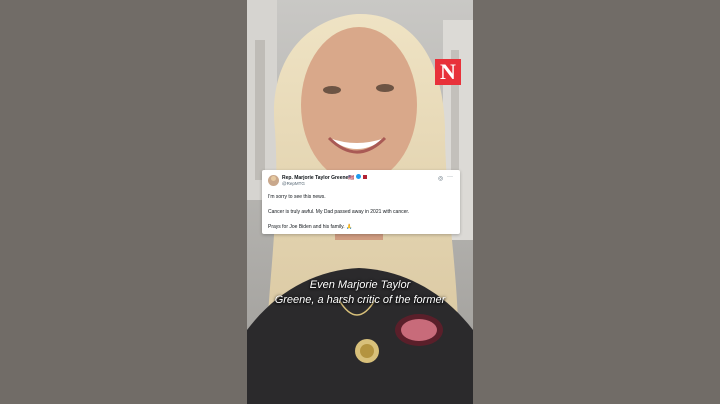 This screenshot has height=404, width=720. I want to click on more-icon: ···, so click(450, 177).